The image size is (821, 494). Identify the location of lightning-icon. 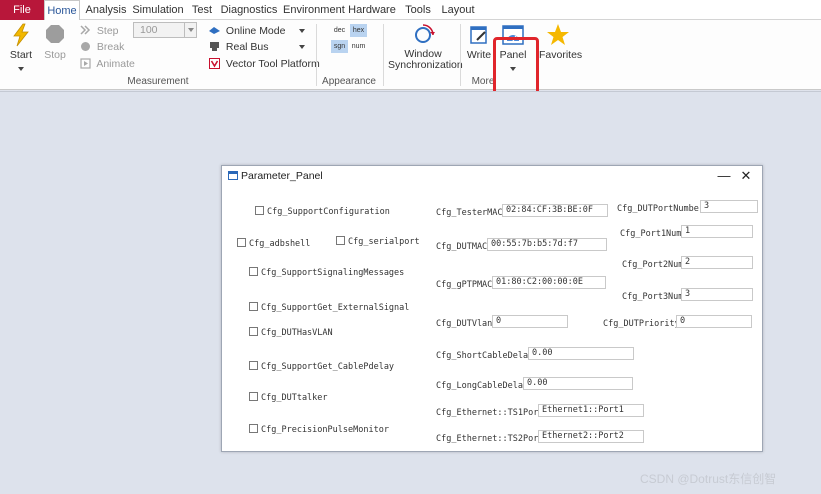
(21, 35).